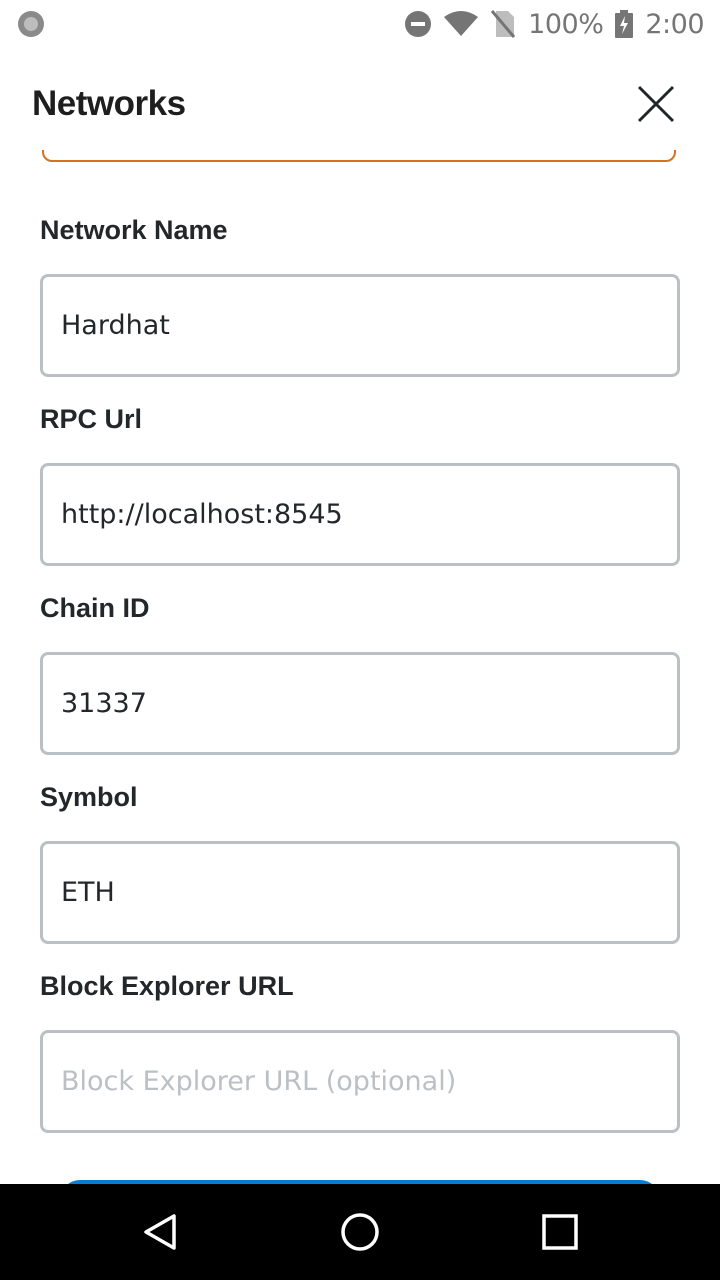 The height and width of the screenshot is (1280, 720). What do you see at coordinates (95, 608) in the screenshot?
I see `chain-id-label: Chain ID` at bounding box center [95, 608].